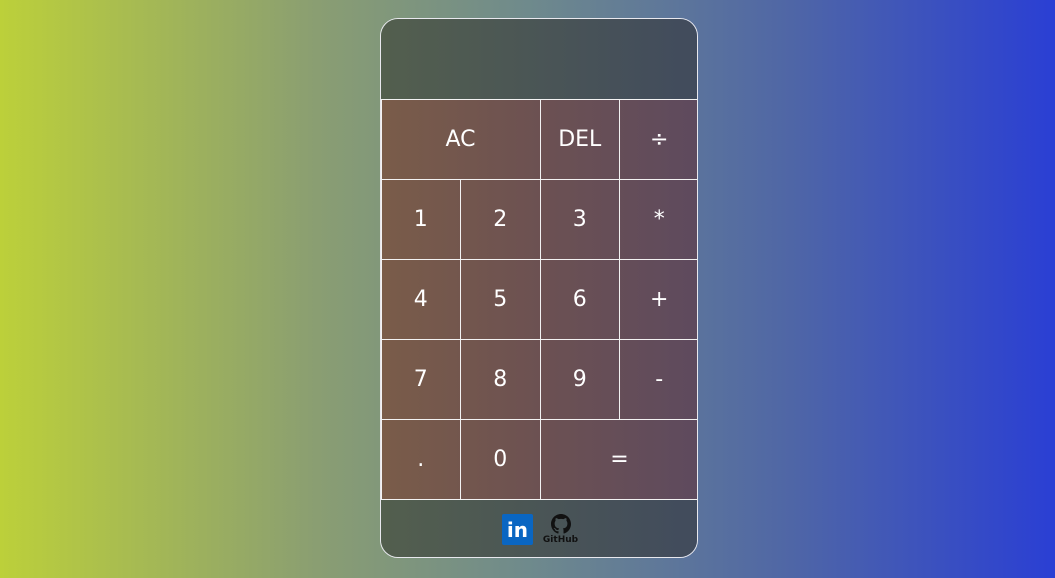  I want to click on multiply-button: *, so click(658, 219).